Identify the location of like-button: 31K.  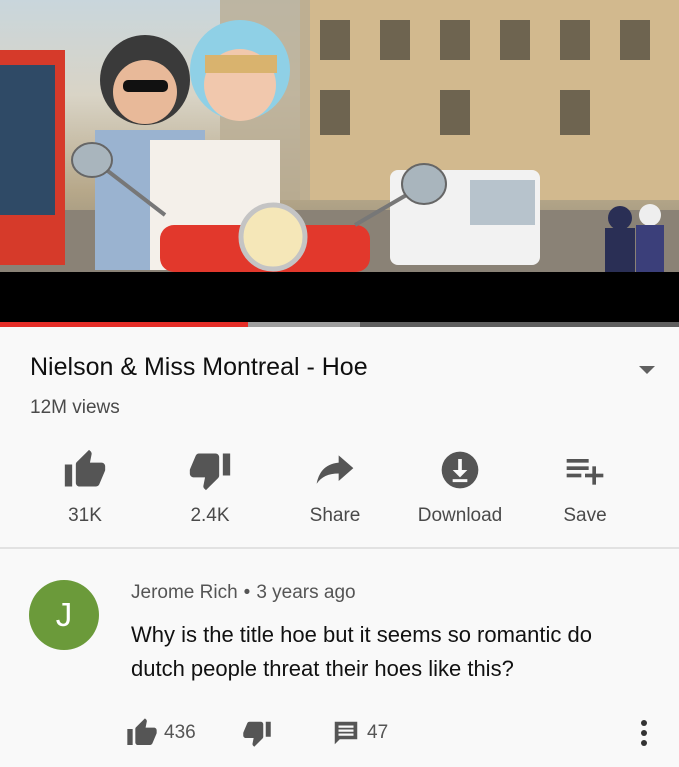
(85, 483).